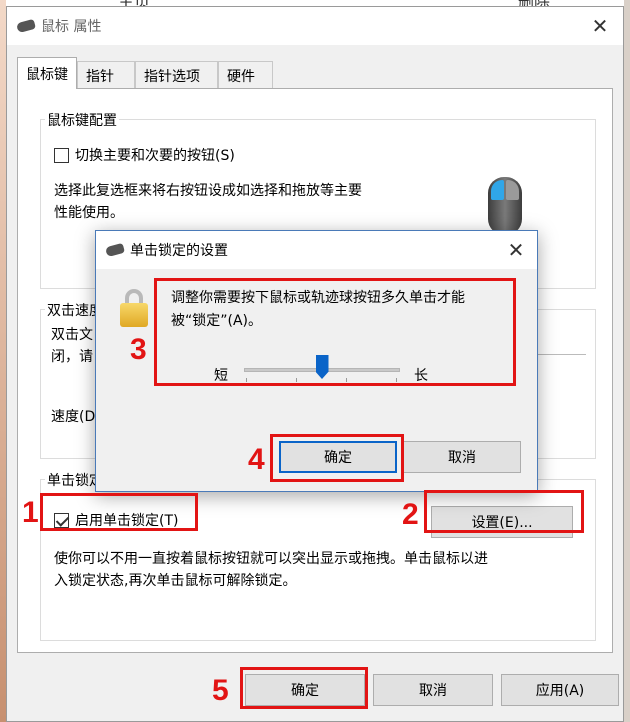  What do you see at coordinates (512, 190) in the screenshot?
I see `mouse-right-button` at bounding box center [512, 190].